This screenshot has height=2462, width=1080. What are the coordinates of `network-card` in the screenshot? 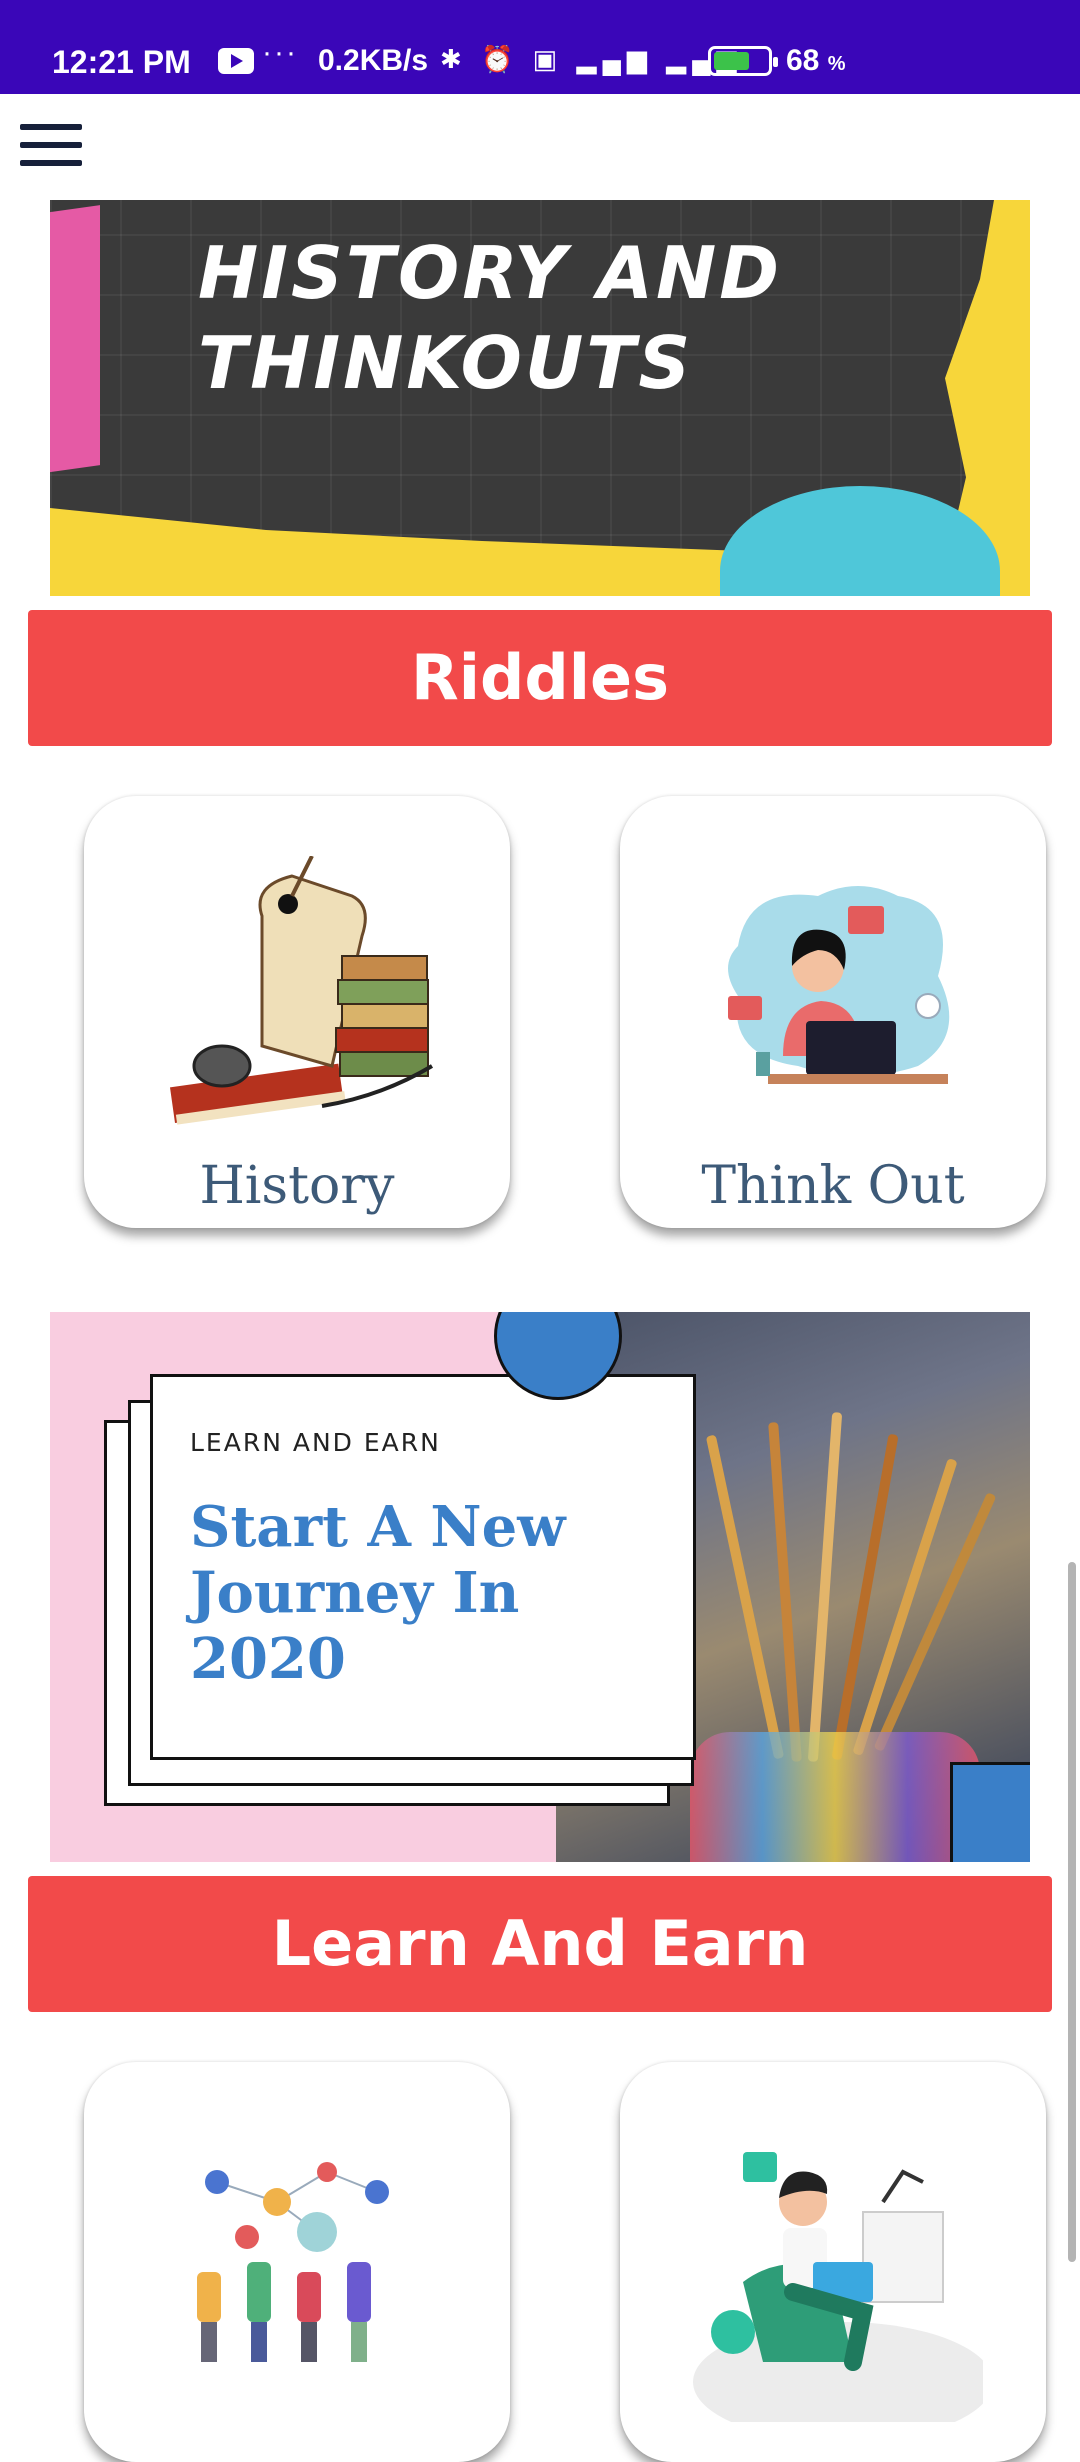 It's located at (297, 2262).